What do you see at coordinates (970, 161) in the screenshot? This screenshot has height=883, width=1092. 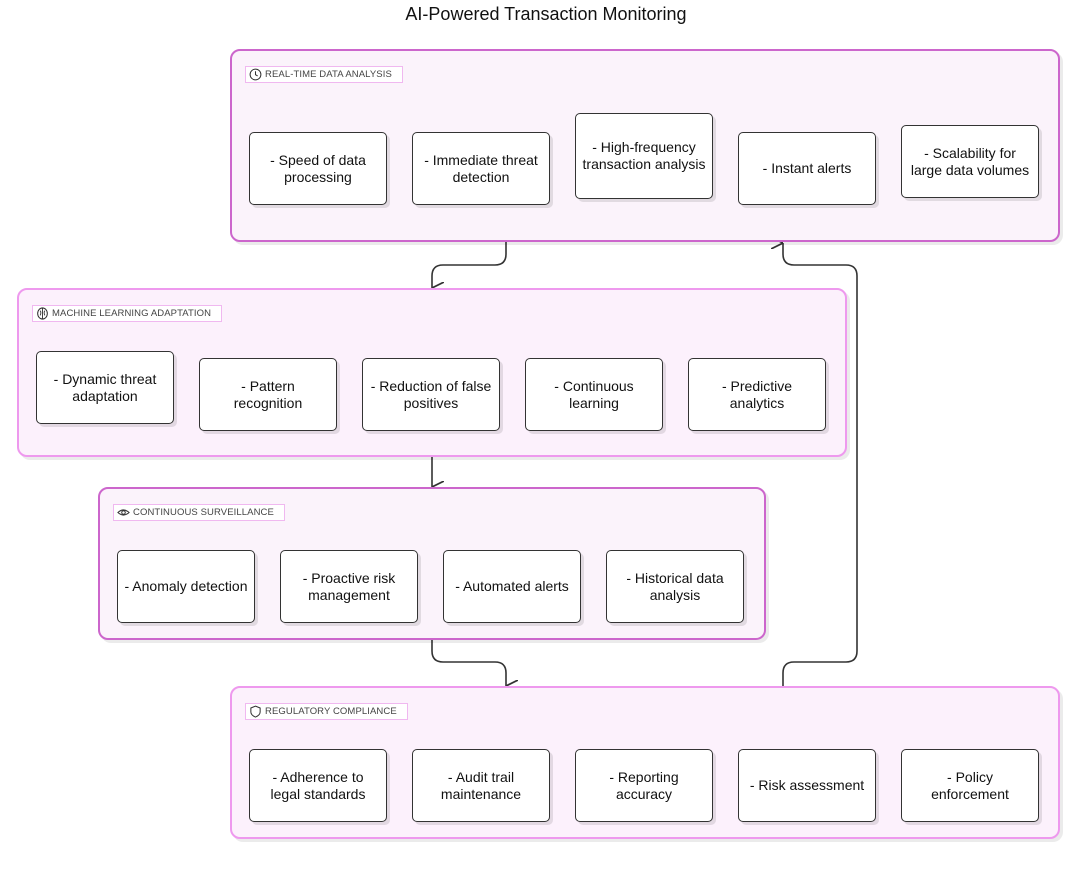 I see `node-scalability-for-large-data-volumes: - Scalability for large data volumes` at bounding box center [970, 161].